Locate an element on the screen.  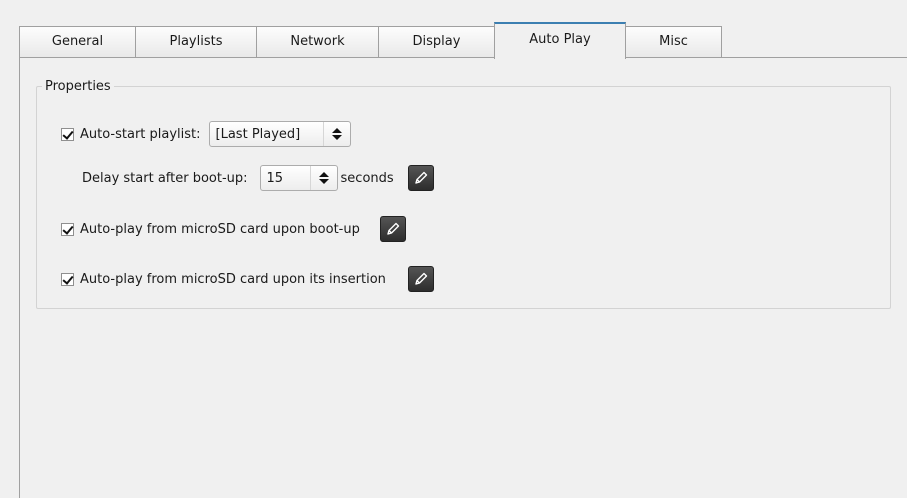
autoplay-boot-edit-button is located at coordinates (392, 229).